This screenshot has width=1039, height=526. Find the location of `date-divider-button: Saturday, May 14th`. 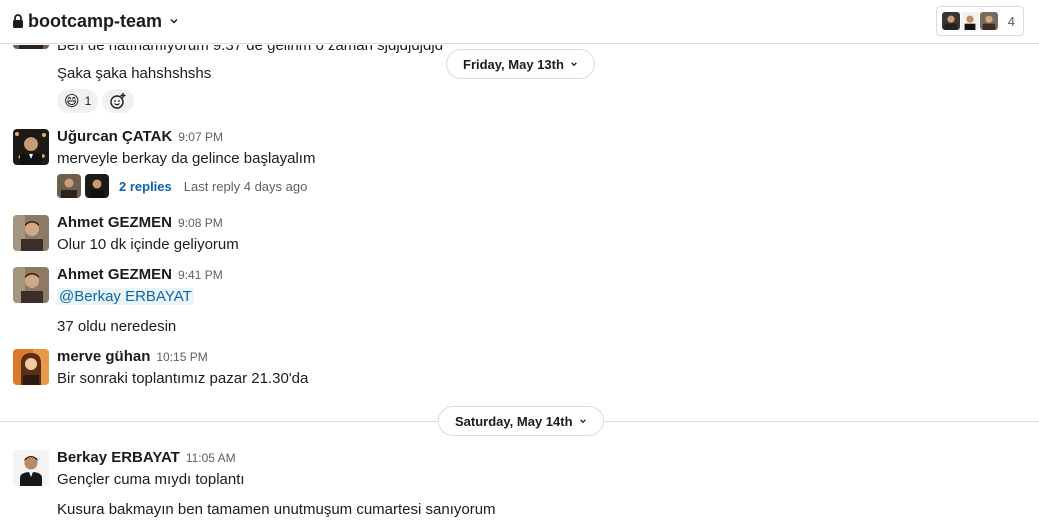

date-divider-button: Saturday, May 14th is located at coordinates (521, 421).